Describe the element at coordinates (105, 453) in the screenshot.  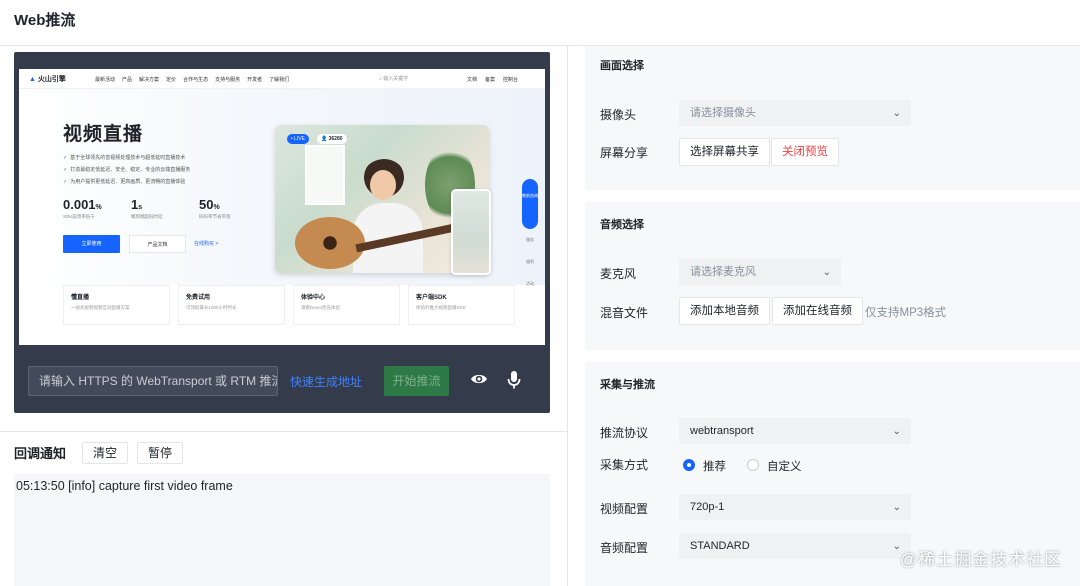
I see `clear-button: 清空` at that location.